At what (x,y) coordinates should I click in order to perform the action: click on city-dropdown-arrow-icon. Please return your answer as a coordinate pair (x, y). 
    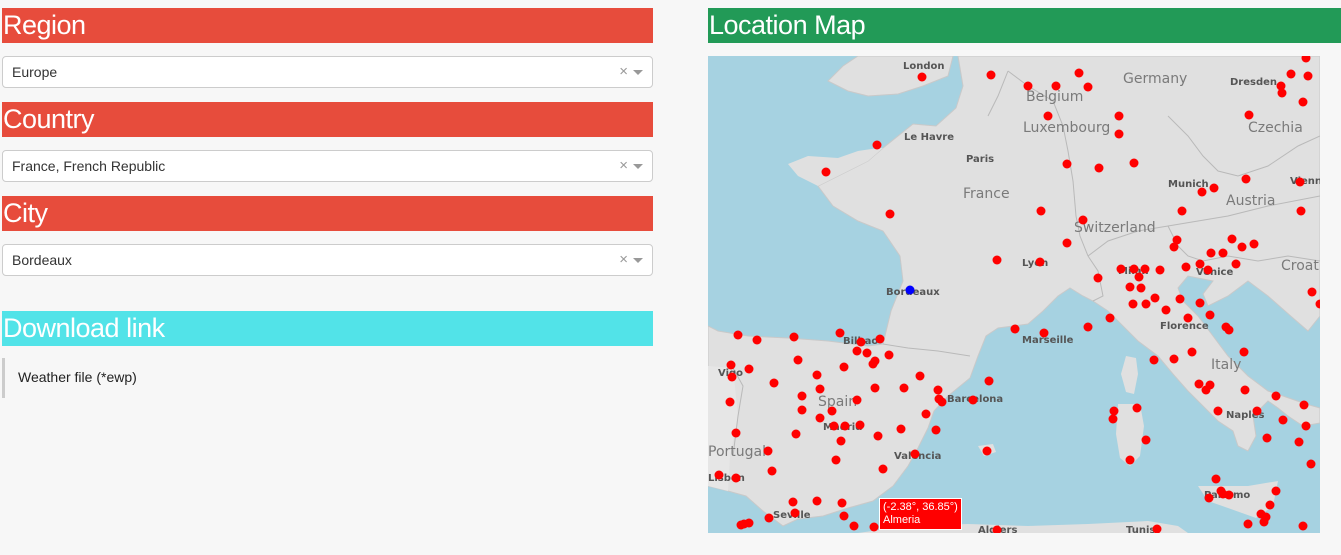
    Looking at the image, I should click on (638, 260).